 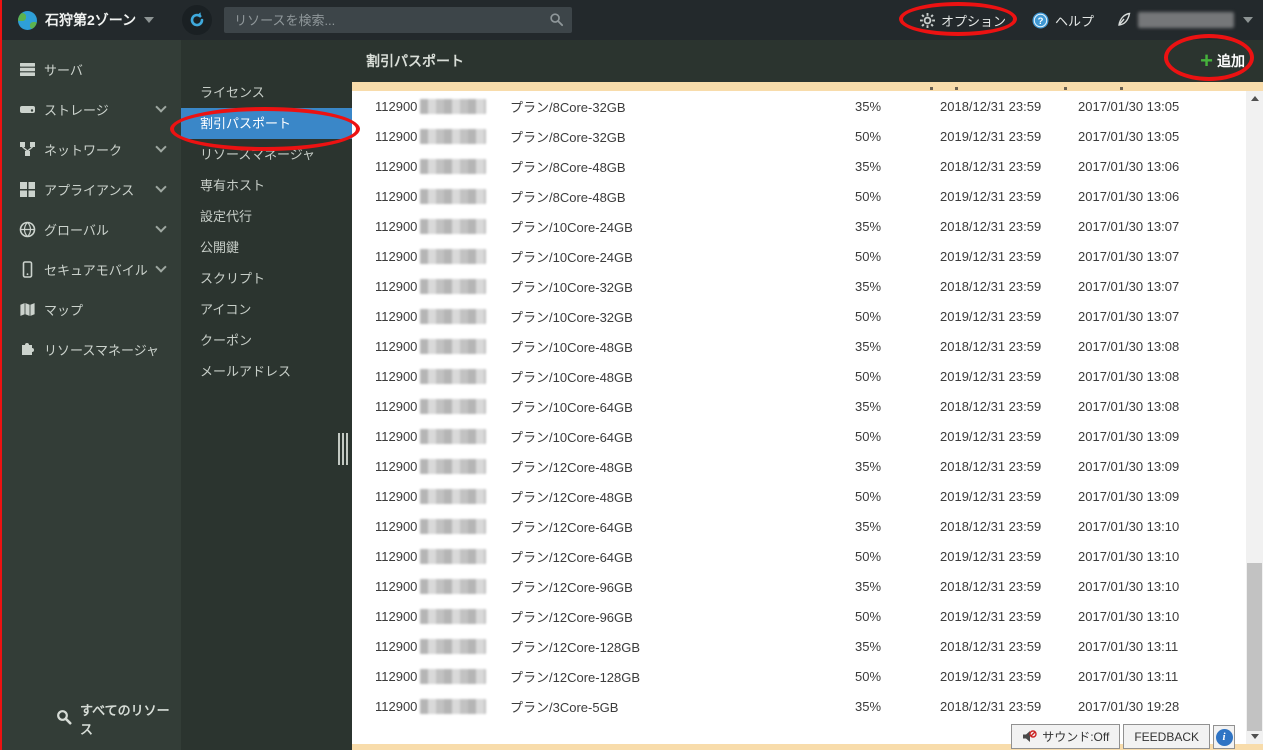 I want to click on speaker-muted-icon, so click(x=1029, y=736).